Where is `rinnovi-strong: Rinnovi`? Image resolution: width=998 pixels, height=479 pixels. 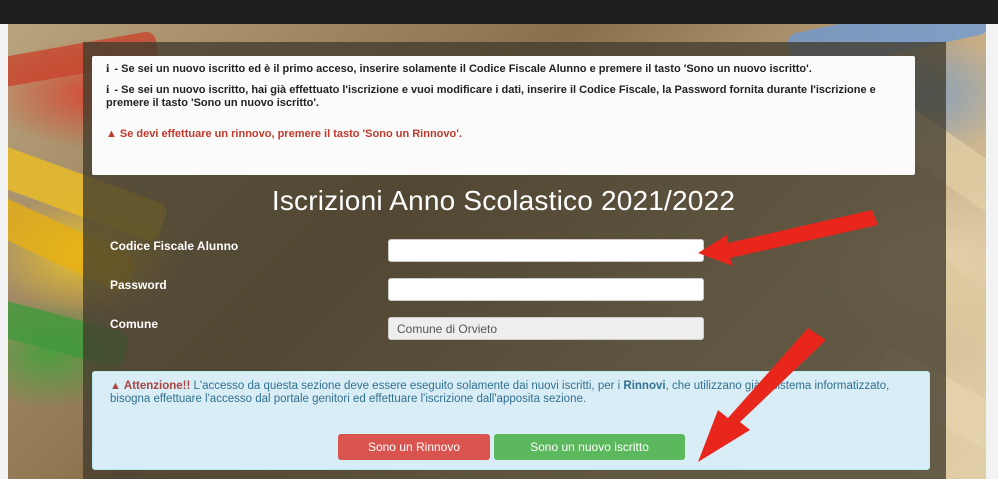
rinnovi-strong: Rinnovi is located at coordinates (644, 386).